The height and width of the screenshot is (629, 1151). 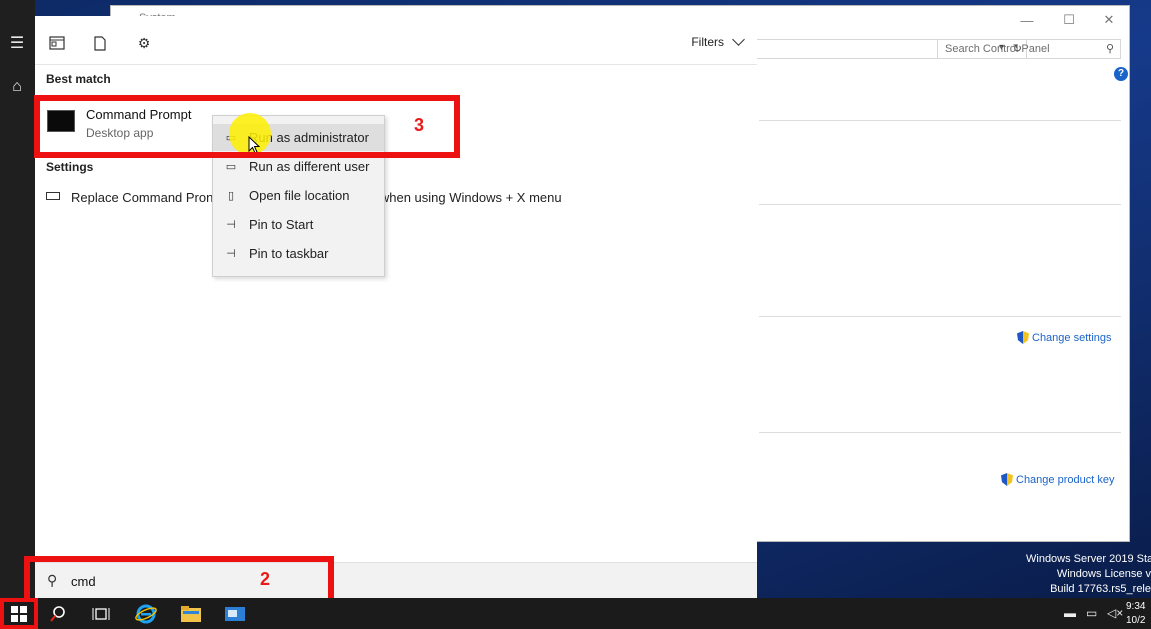 I want to click on clock: 9:34 10/2, so click(x=1135, y=614).